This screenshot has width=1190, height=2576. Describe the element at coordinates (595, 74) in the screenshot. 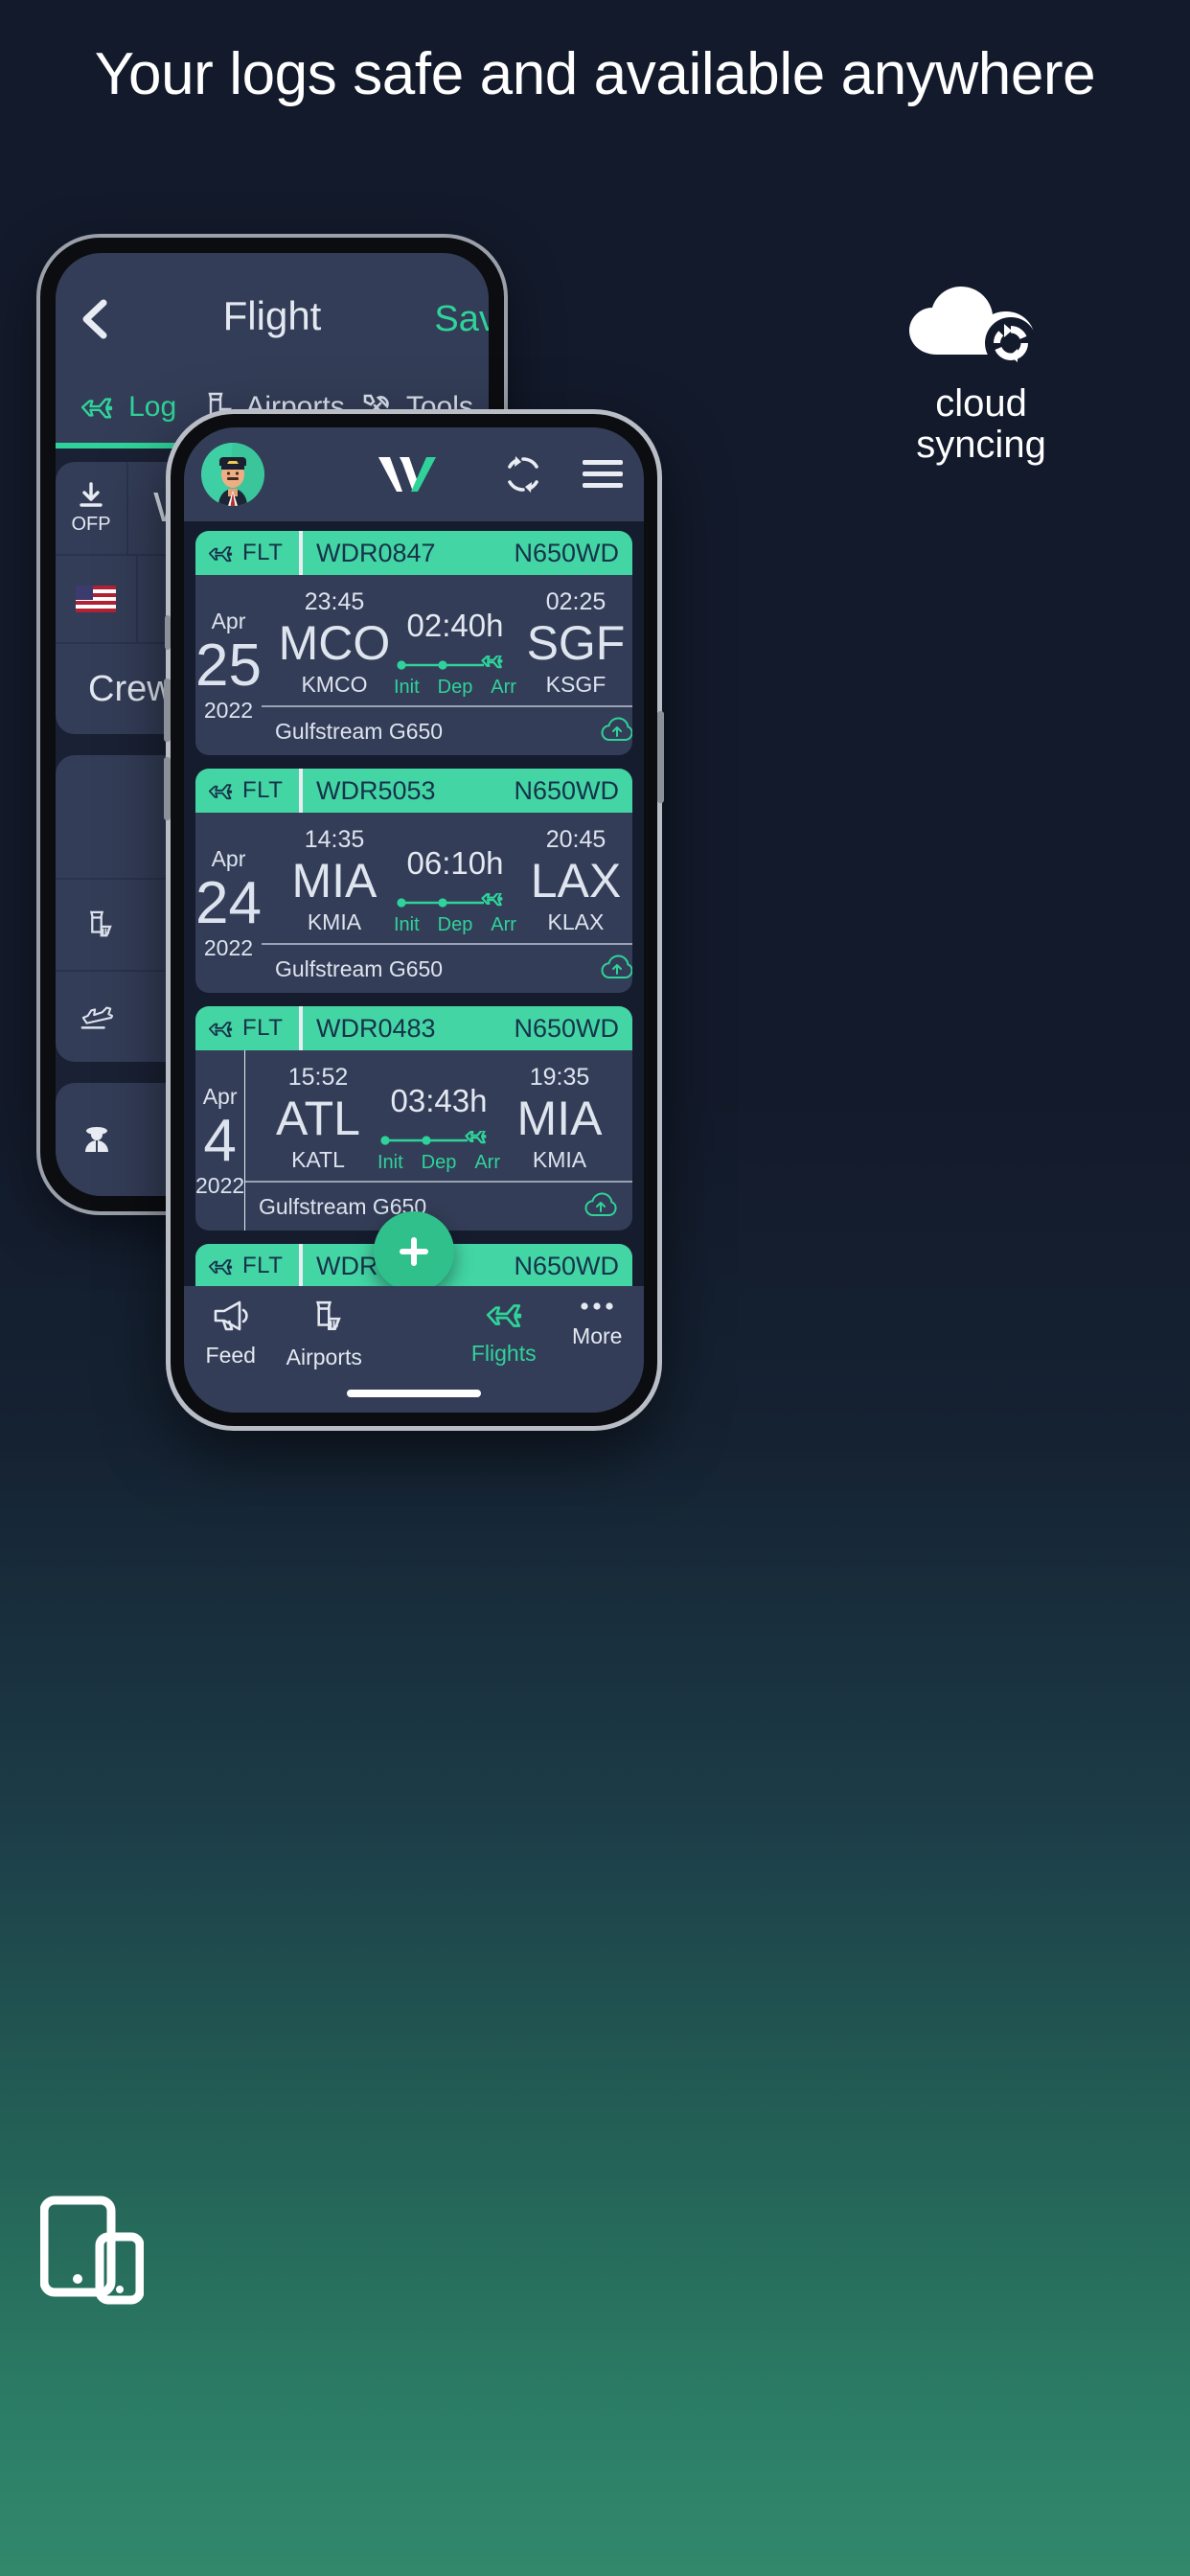

I see `page-title: Your logs safe and available anywhere` at that location.